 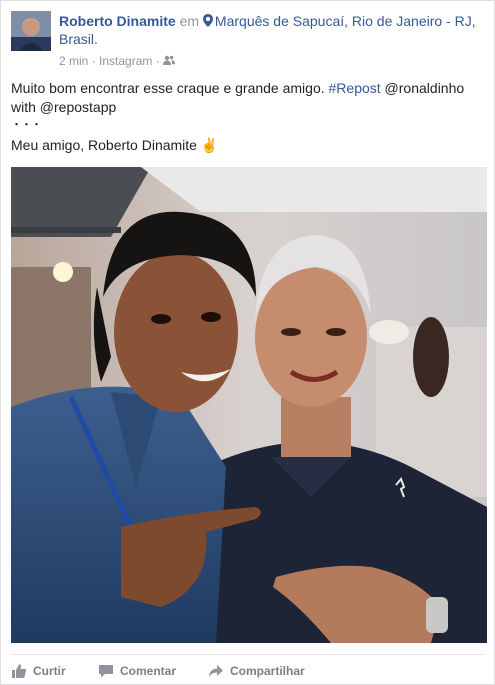 I want to click on share-button: Compartilhar, so click(x=256, y=671).